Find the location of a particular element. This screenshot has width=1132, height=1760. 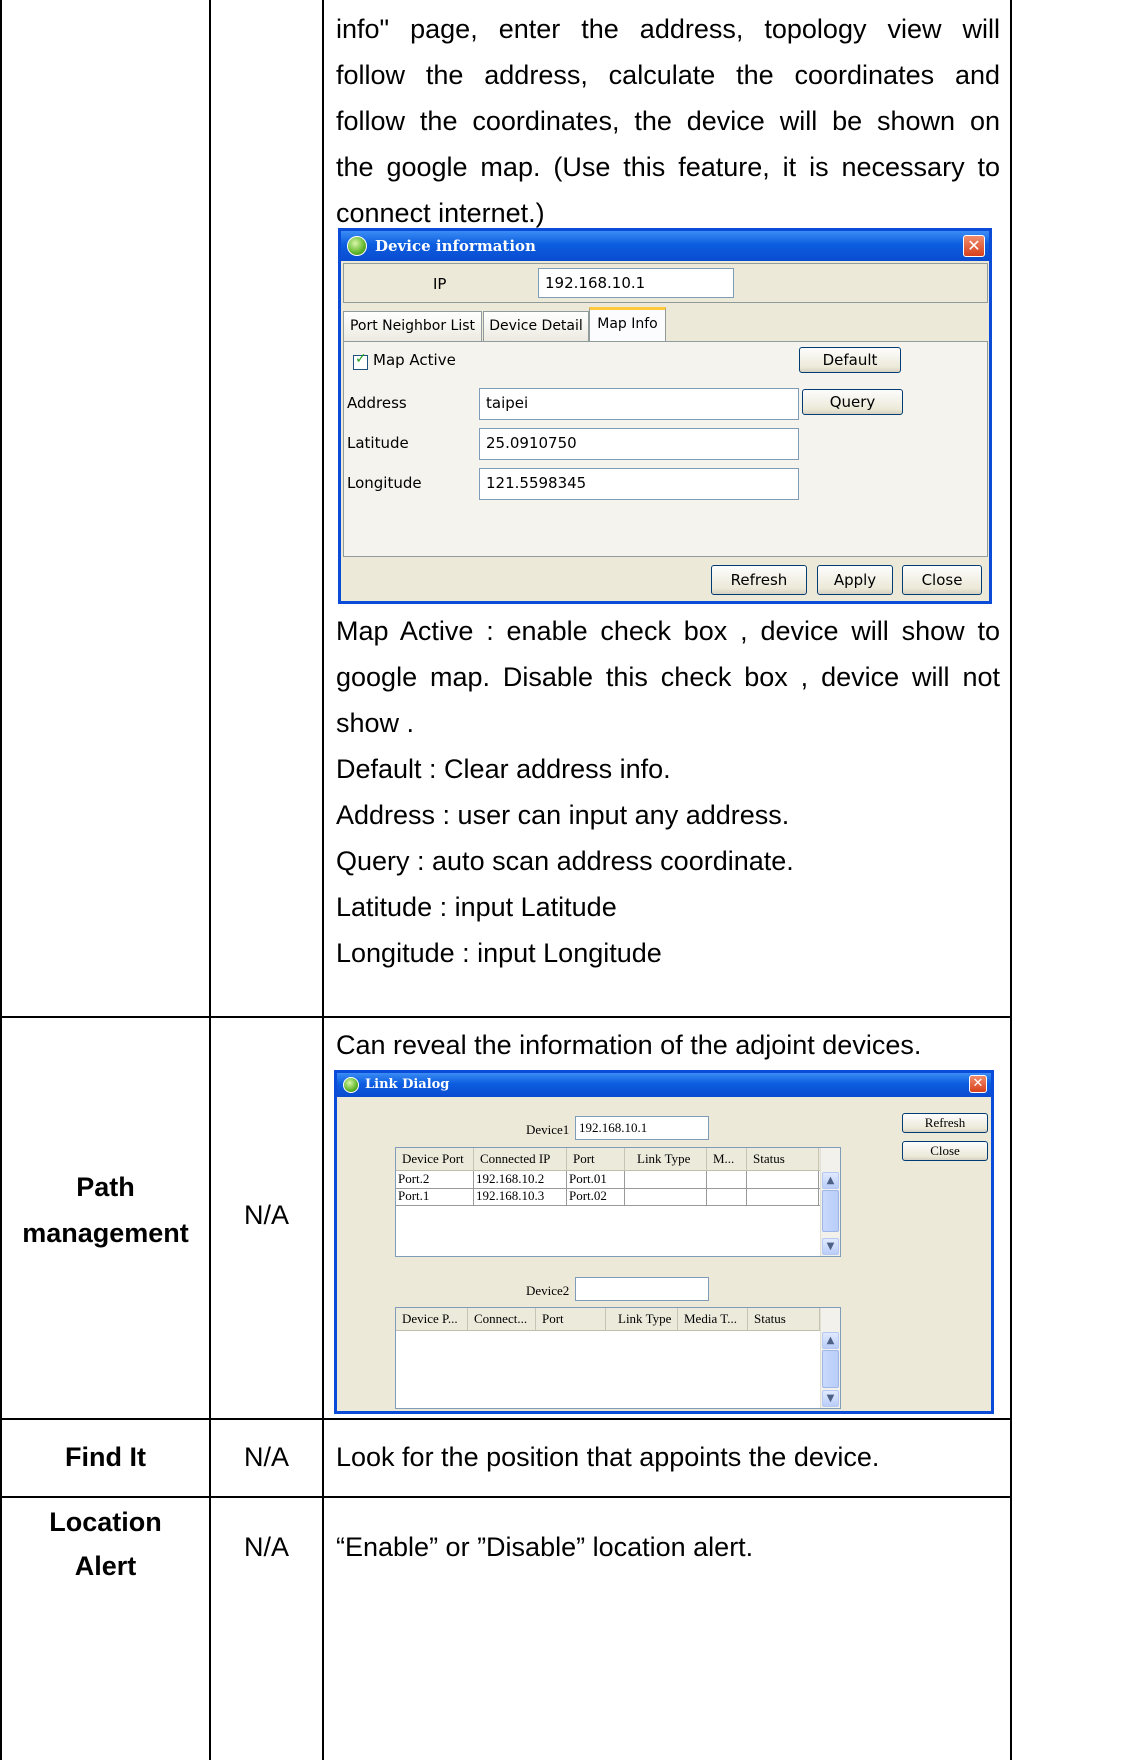

note-line: show . is located at coordinates (375, 723).